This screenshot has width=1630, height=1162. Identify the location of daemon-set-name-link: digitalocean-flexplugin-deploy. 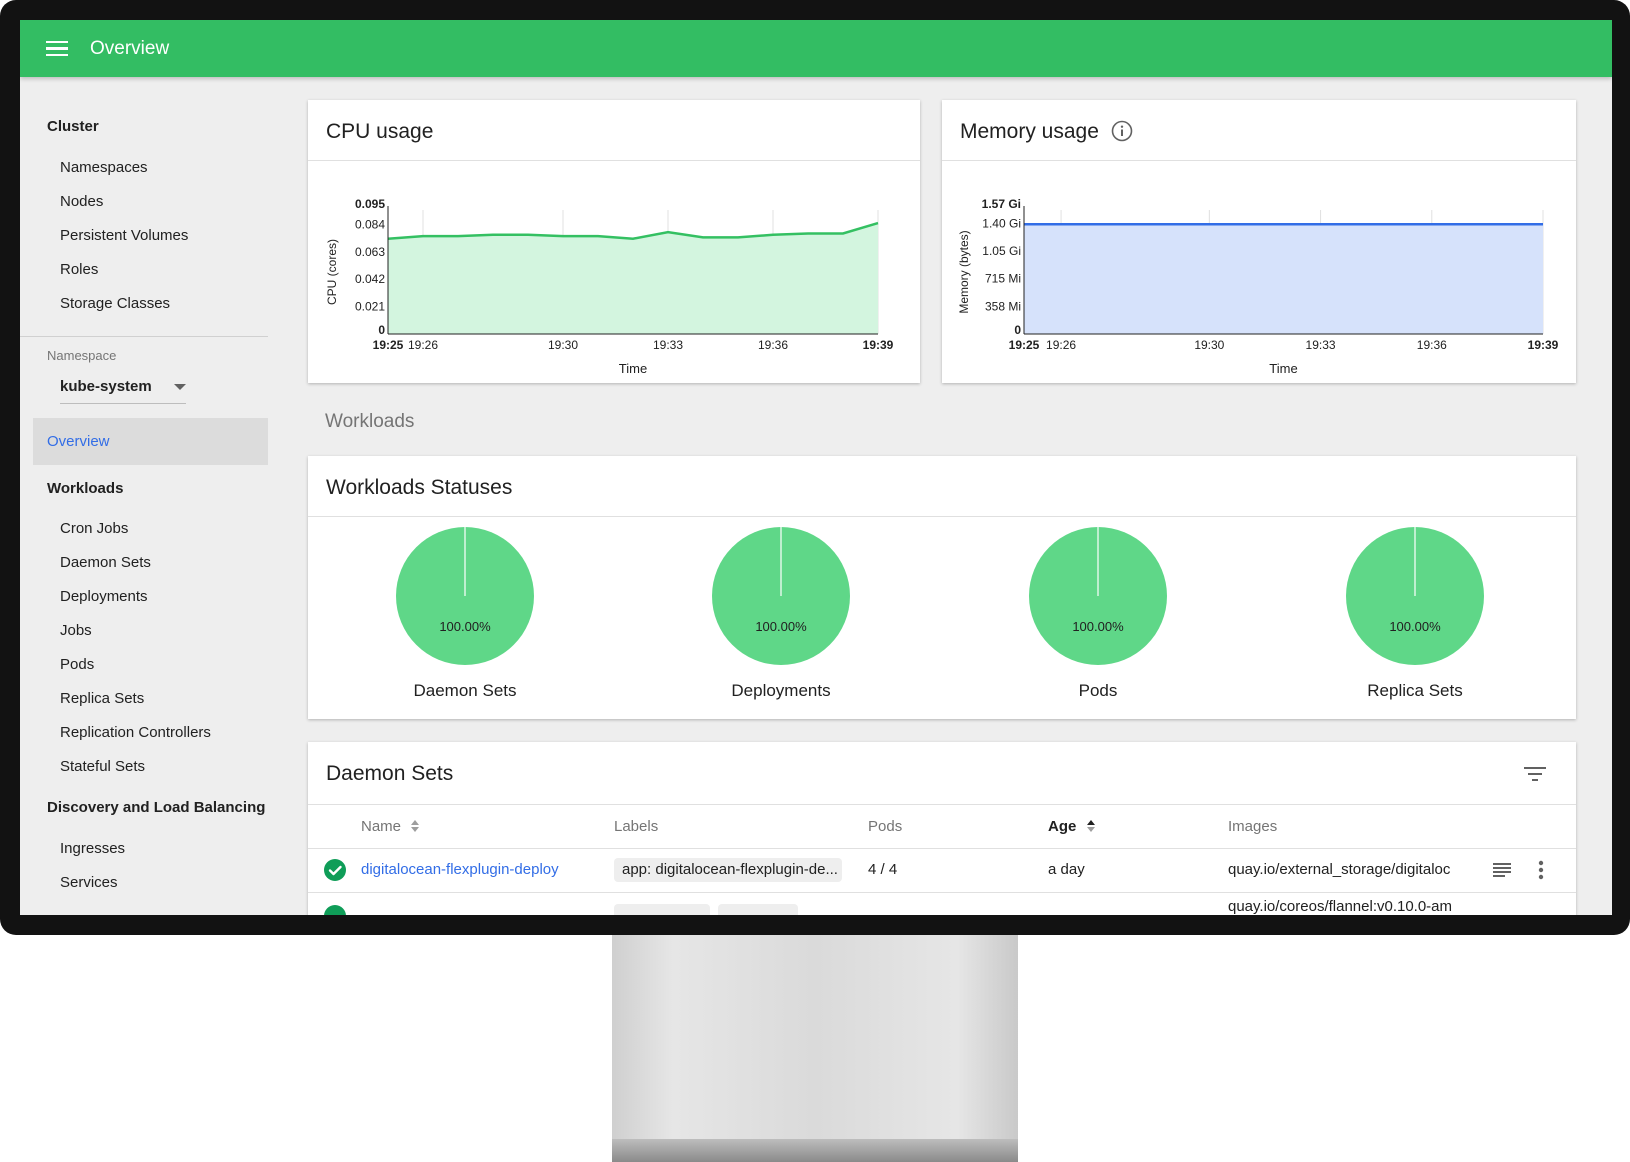
(481, 869).